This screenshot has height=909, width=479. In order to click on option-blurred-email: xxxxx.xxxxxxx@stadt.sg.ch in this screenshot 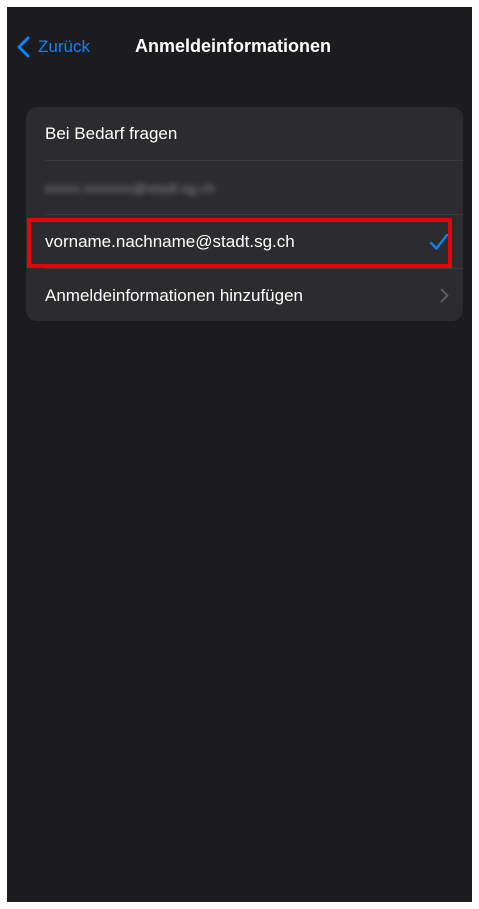, I will do `click(244, 187)`.